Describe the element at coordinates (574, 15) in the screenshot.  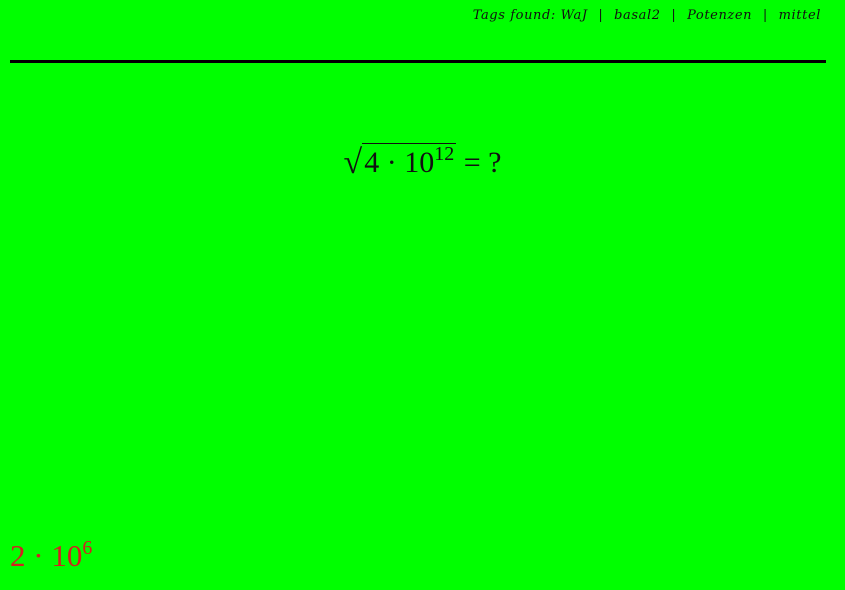
I see `tag-item: WaJ` at that location.